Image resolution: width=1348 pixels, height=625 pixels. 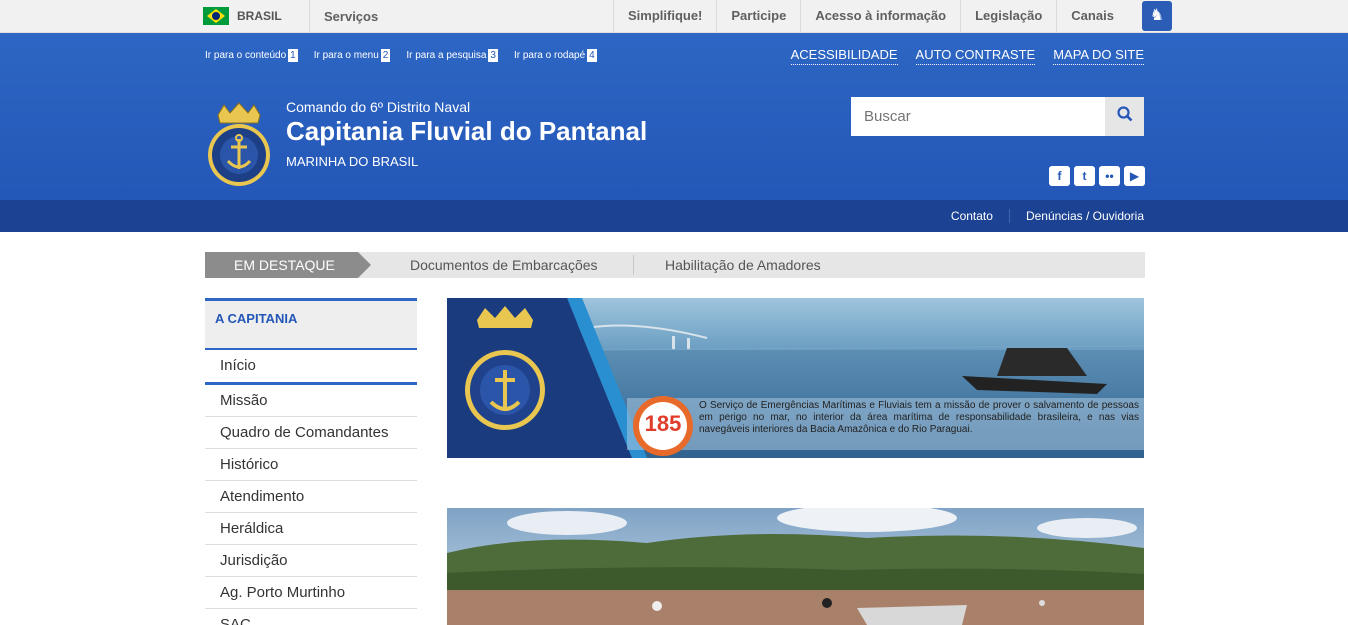 What do you see at coordinates (251, 55) in the screenshot?
I see `skip-link-content: Ir para o conteúdo 1` at bounding box center [251, 55].